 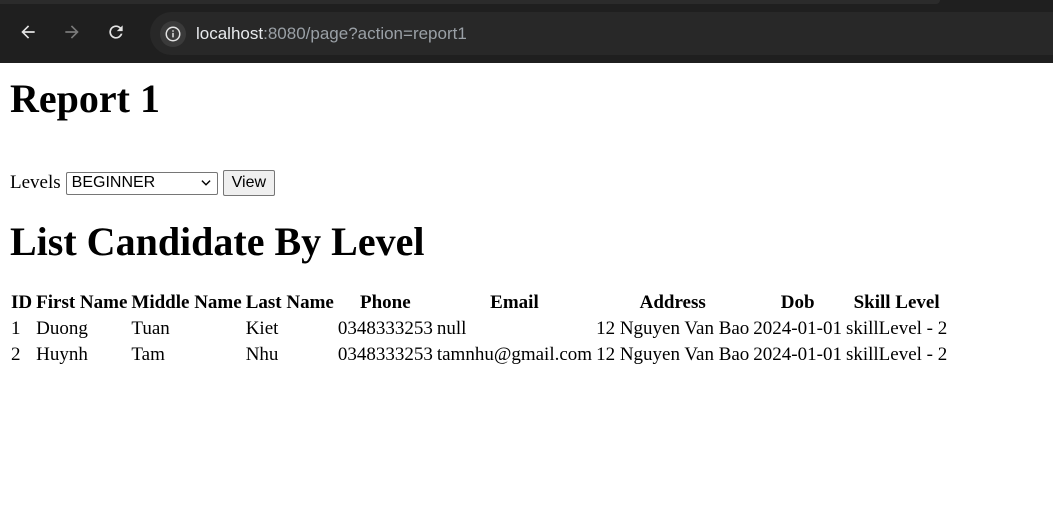 I want to click on page-title: Report 1, so click(x=85, y=98).